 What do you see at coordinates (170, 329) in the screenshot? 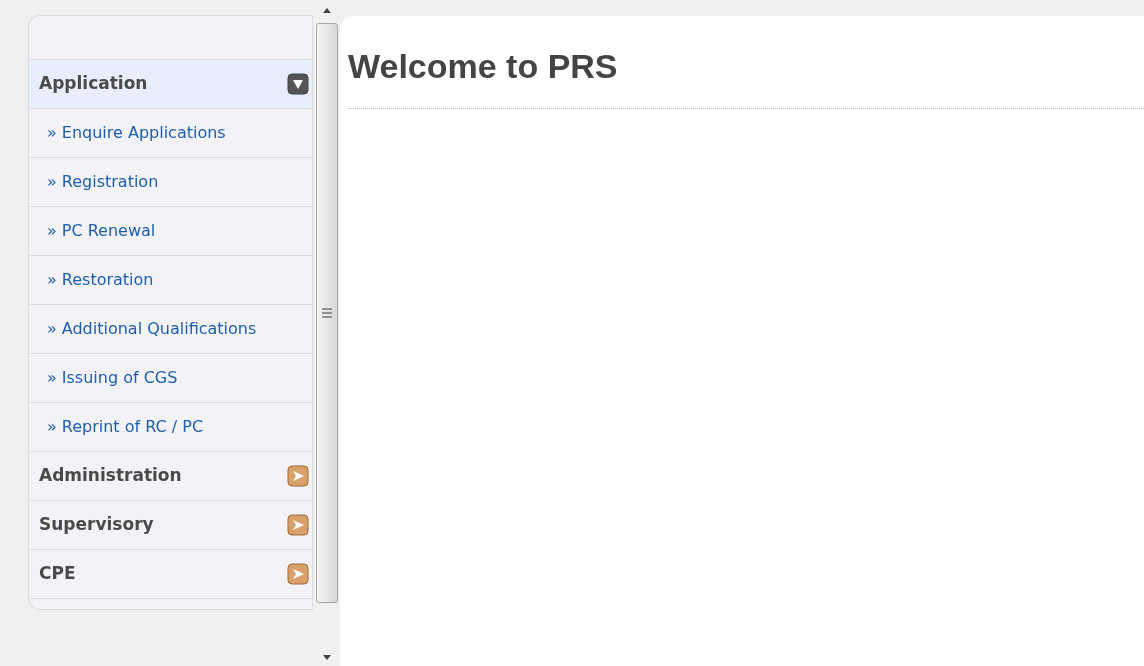
I see `sidebar-link: » Additional Qualifications` at bounding box center [170, 329].